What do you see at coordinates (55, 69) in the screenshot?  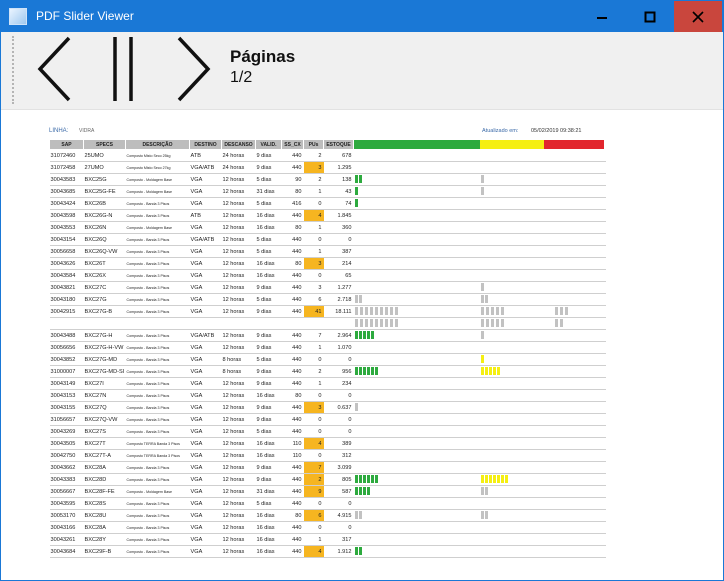 I see `chevron-left-icon` at bounding box center [55, 69].